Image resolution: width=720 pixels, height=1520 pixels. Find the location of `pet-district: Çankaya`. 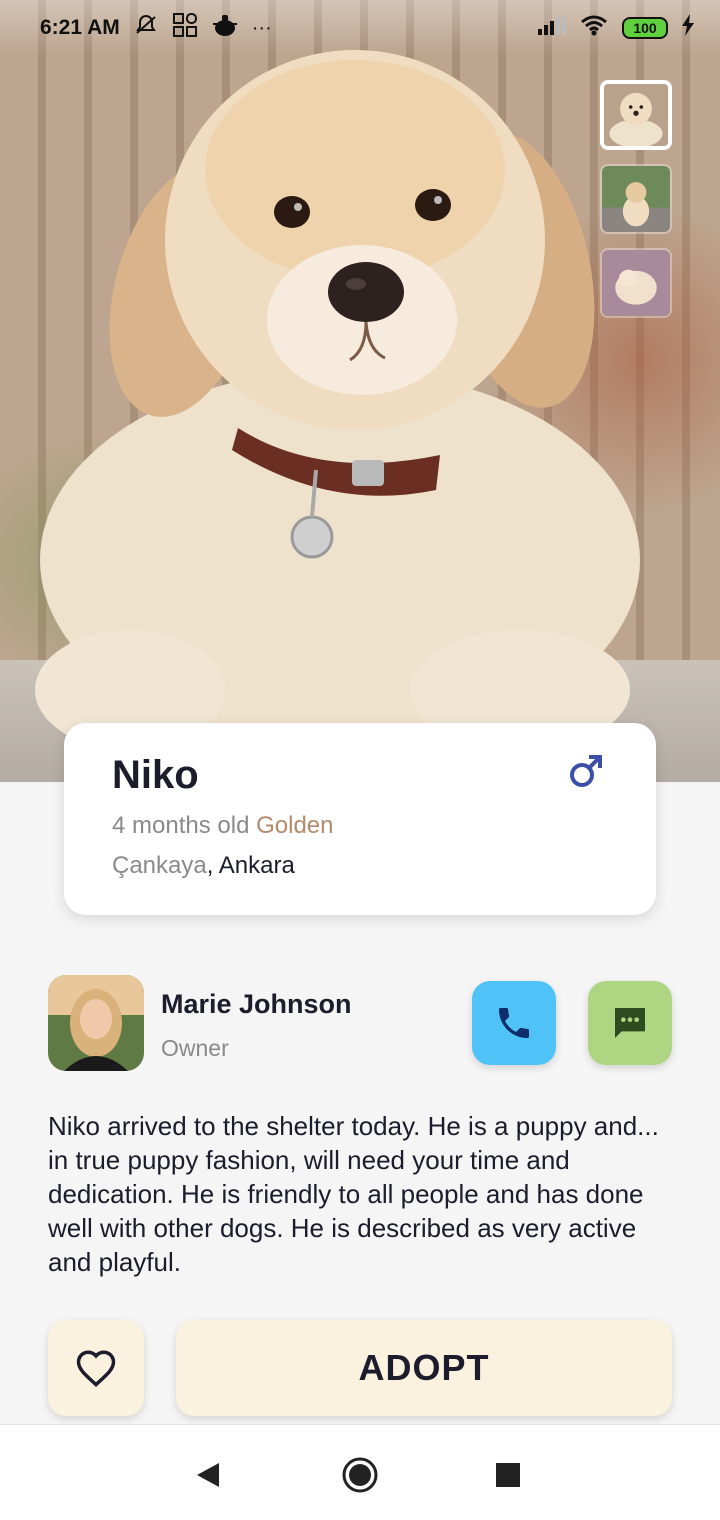

pet-district: Çankaya is located at coordinates (159, 865).